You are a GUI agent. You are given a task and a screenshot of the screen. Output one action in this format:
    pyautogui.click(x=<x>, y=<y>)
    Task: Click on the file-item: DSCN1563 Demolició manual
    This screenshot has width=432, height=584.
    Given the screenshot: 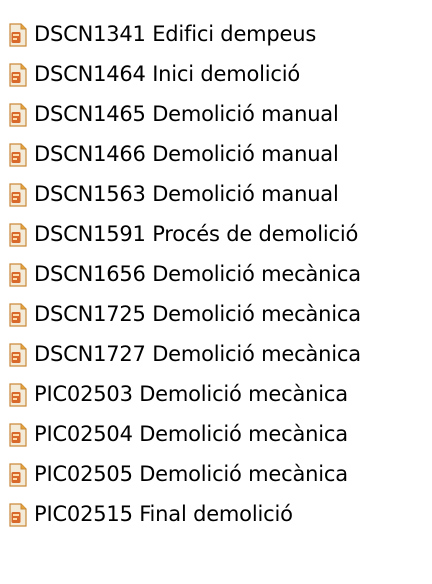 What is the action you would take?
    pyautogui.click(x=216, y=194)
    